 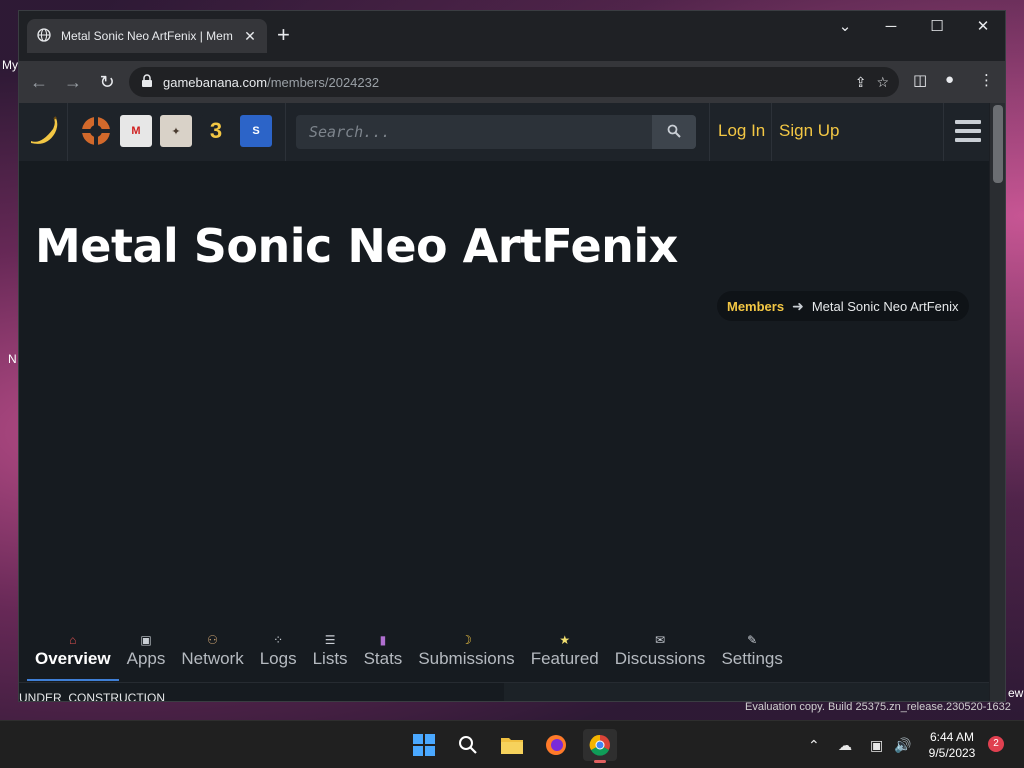 What do you see at coordinates (986, 80) in the screenshot?
I see `menu-dots-icon: ⋮` at bounding box center [986, 80].